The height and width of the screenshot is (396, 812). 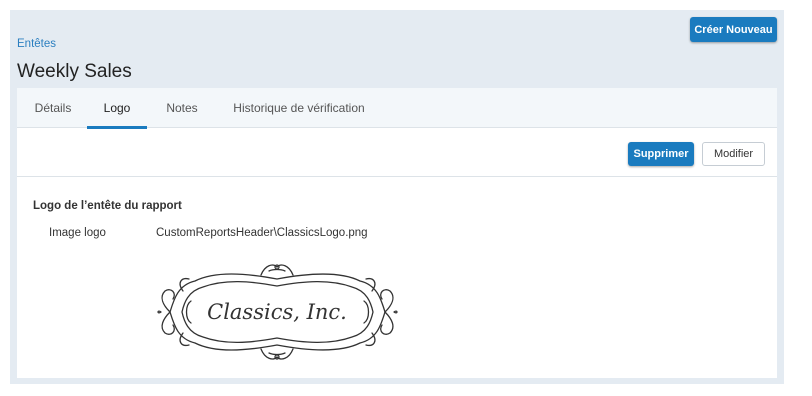 What do you see at coordinates (107, 206) in the screenshot?
I see `section-title: Logo de l’entête du rapport` at bounding box center [107, 206].